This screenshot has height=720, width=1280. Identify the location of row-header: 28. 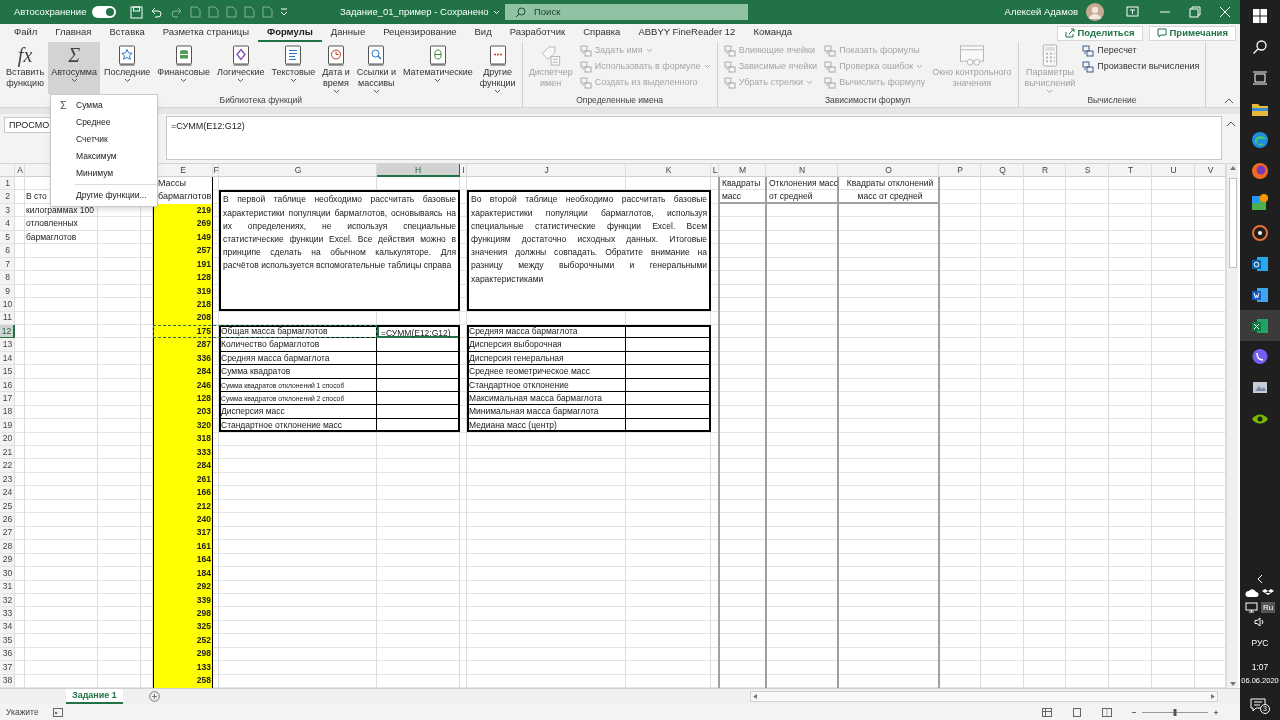
(7, 546).